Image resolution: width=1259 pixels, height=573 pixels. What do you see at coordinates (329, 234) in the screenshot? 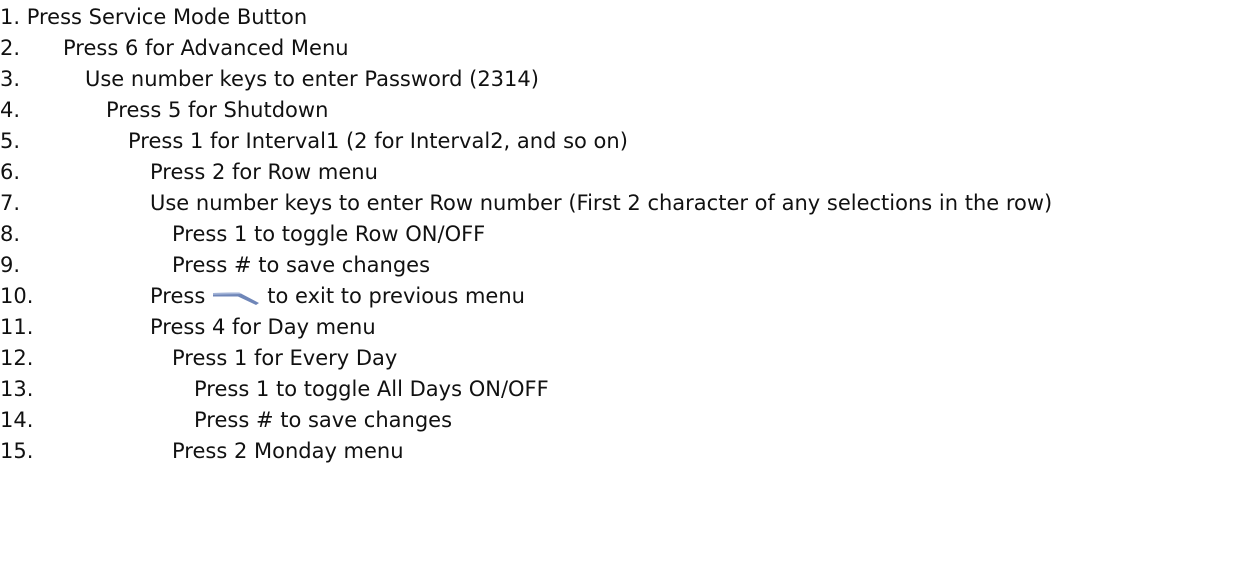
I see `step-text: Press 1 to toggle Row ON/OFF` at bounding box center [329, 234].